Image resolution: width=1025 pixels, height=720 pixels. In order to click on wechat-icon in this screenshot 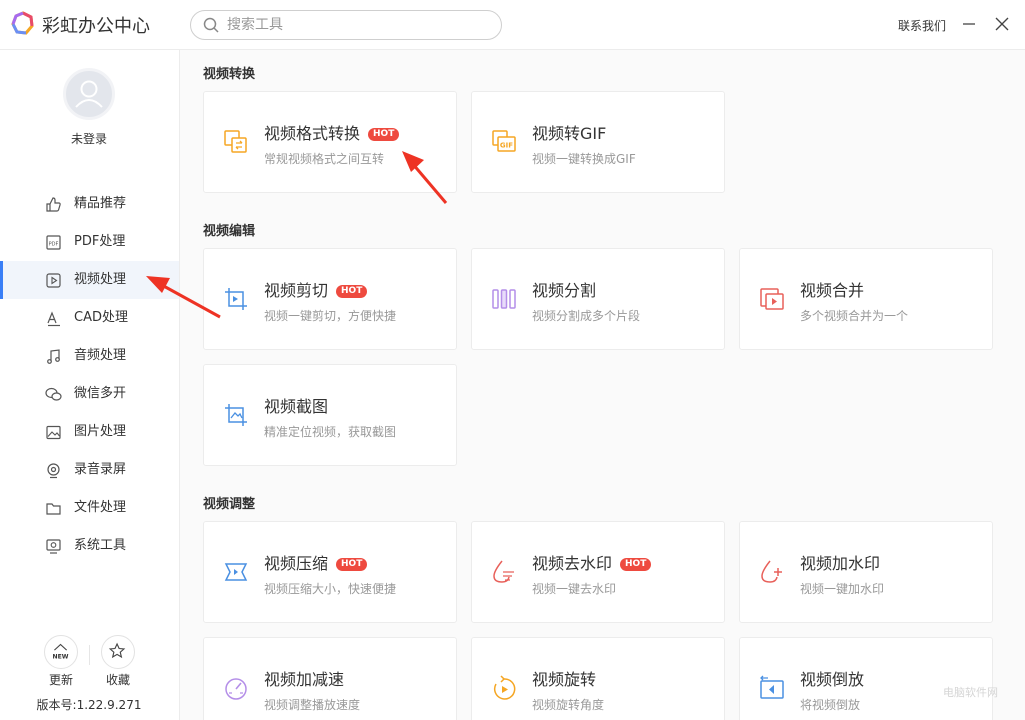, I will do `click(53, 394)`.